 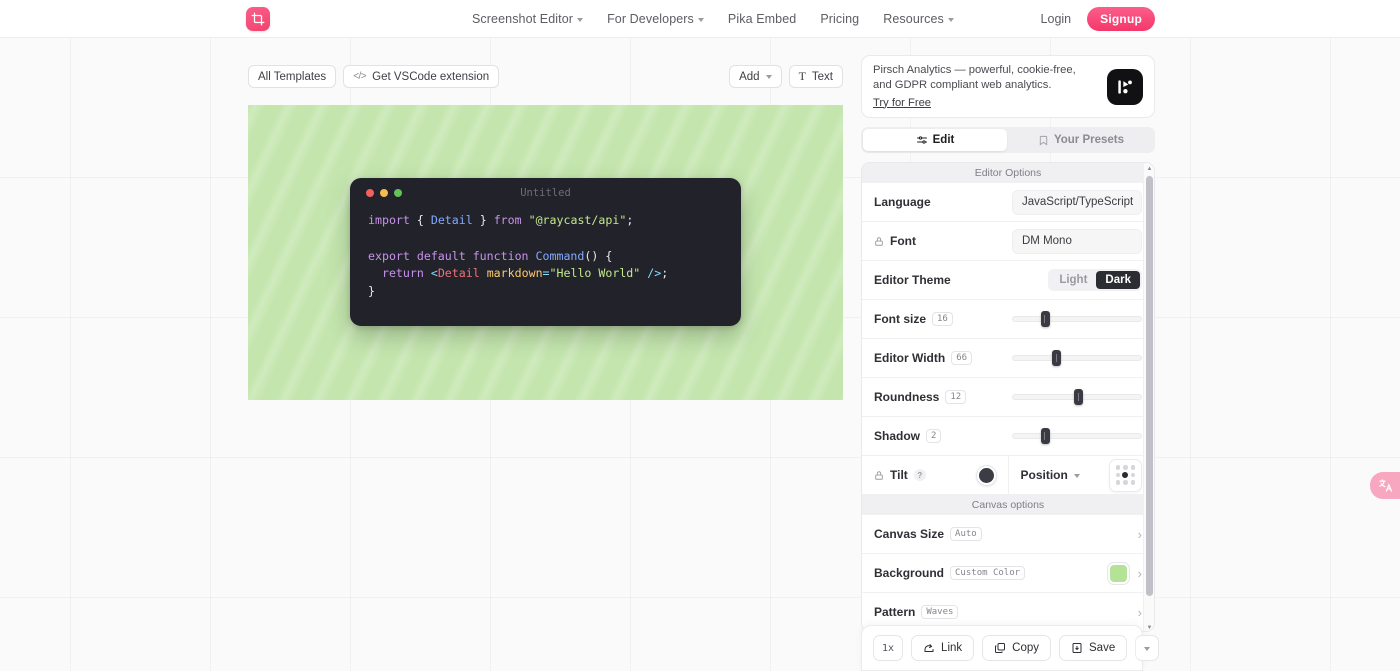 I want to click on tab-edit-label: Edit, so click(x=943, y=140).